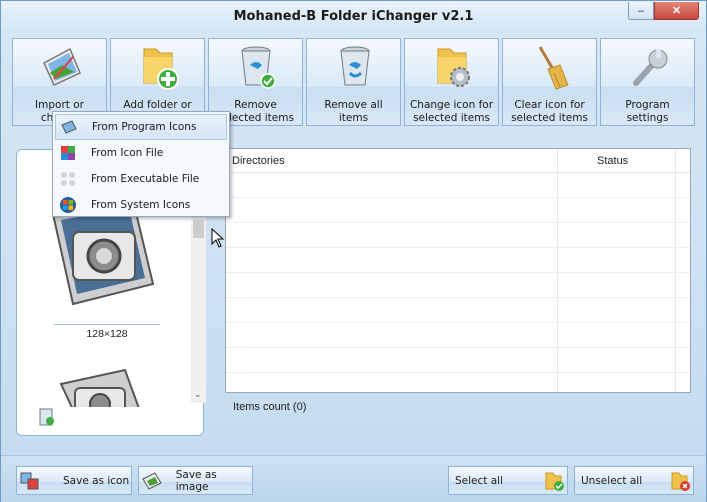  I want to click on menu-item-label: From Executable File, so click(145, 179).